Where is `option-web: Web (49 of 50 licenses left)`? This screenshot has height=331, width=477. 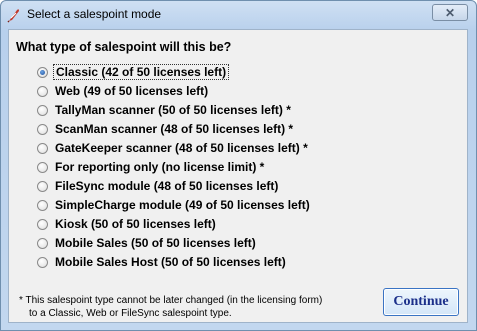
option-web: Web (49 of 50 licenses left) is located at coordinates (123, 91).